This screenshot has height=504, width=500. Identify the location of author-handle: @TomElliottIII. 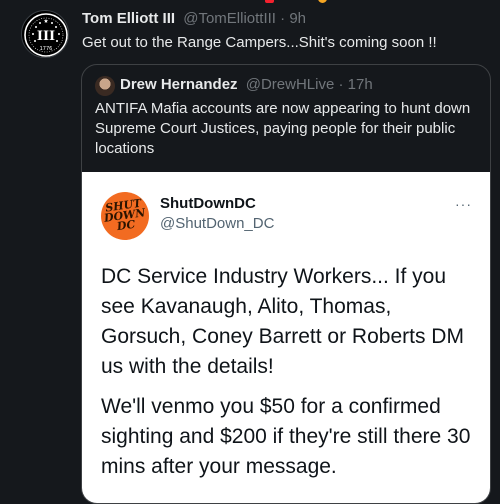
(229, 18).